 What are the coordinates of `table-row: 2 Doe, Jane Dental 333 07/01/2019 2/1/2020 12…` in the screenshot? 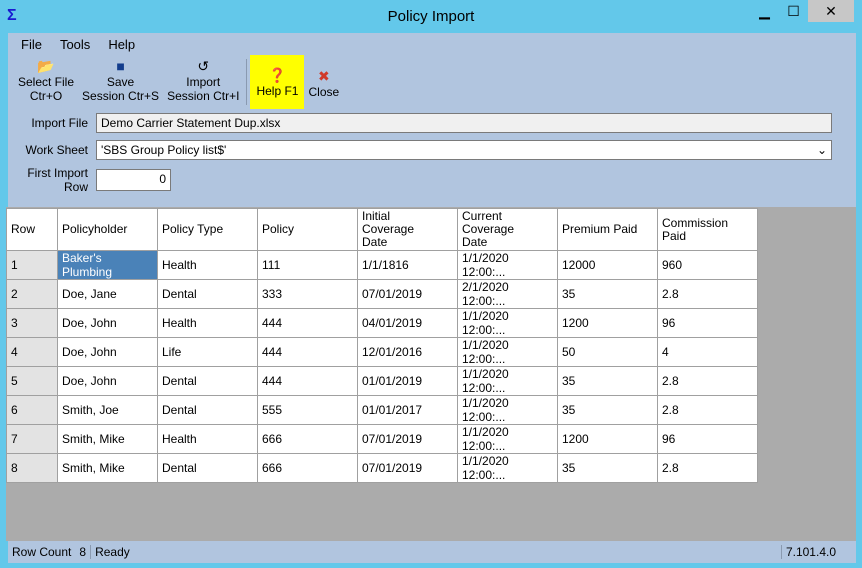 It's located at (382, 294).